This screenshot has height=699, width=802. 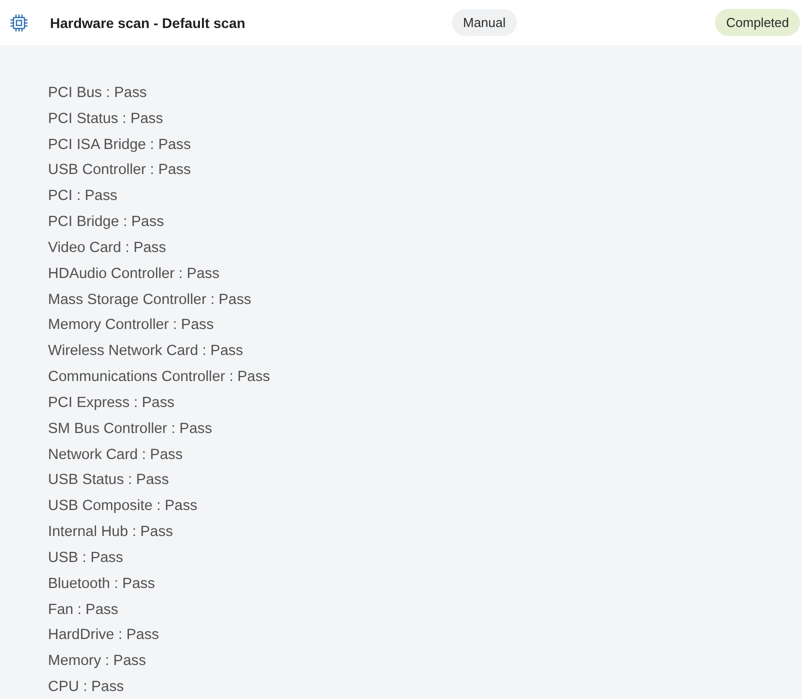 What do you see at coordinates (148, 22) in the screenshot?
I see `scan-title: Hardware scan - Default scan` at bounding box center [148, 22].